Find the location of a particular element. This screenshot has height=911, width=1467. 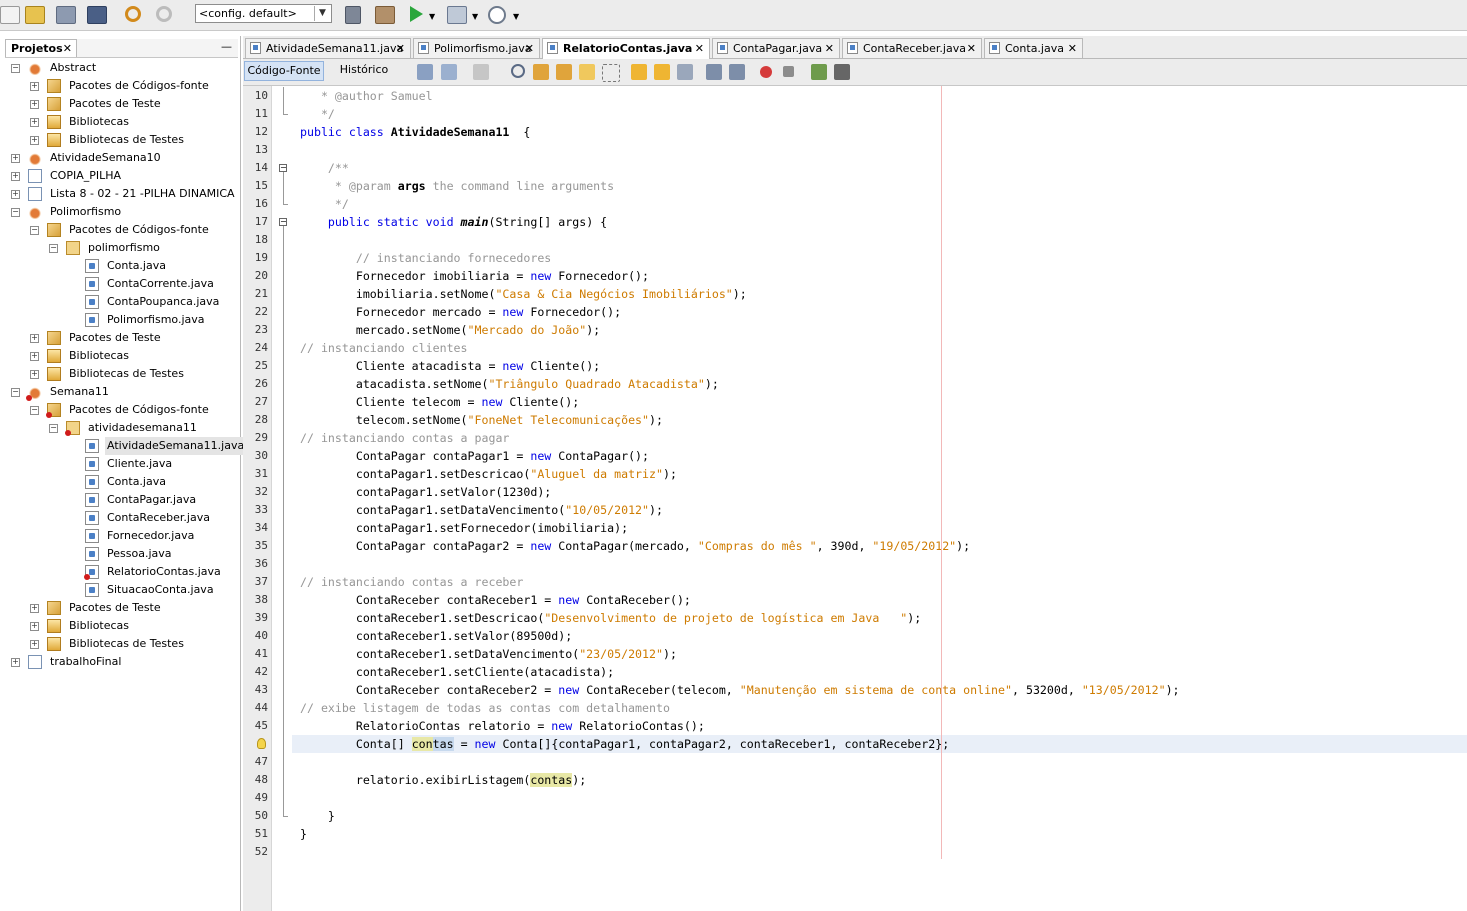

toggle-highlight-icon is located at coordinates (587, 72).